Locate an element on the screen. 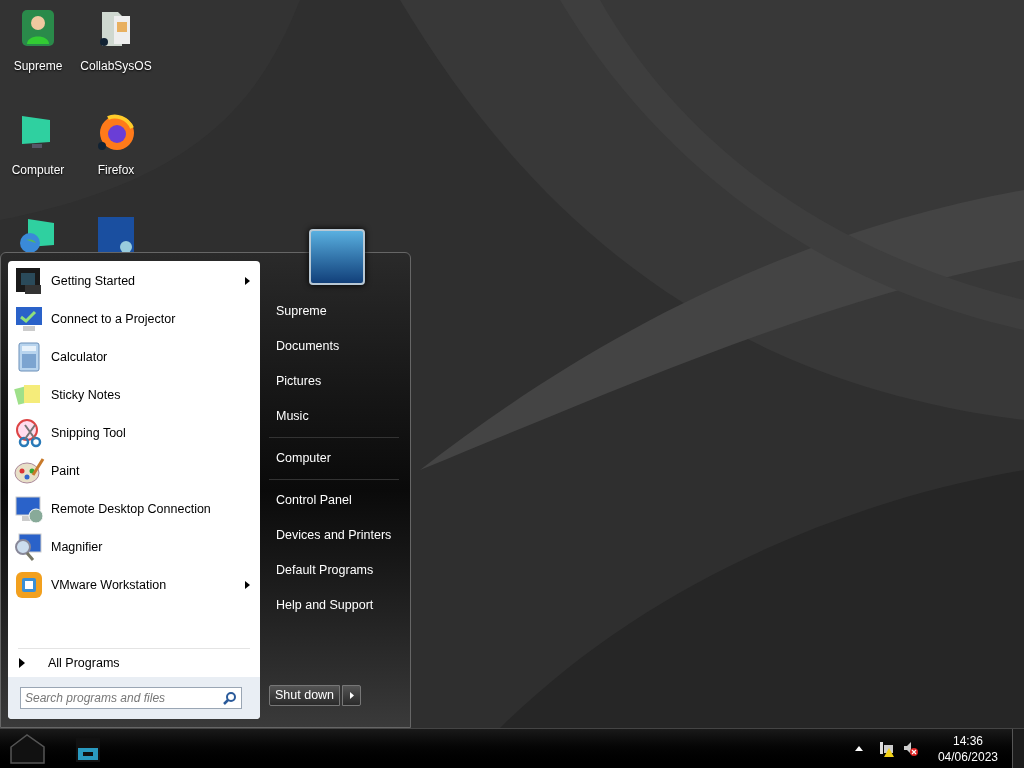  all-programs-item: All Programs is located at coordinates (134, 663).